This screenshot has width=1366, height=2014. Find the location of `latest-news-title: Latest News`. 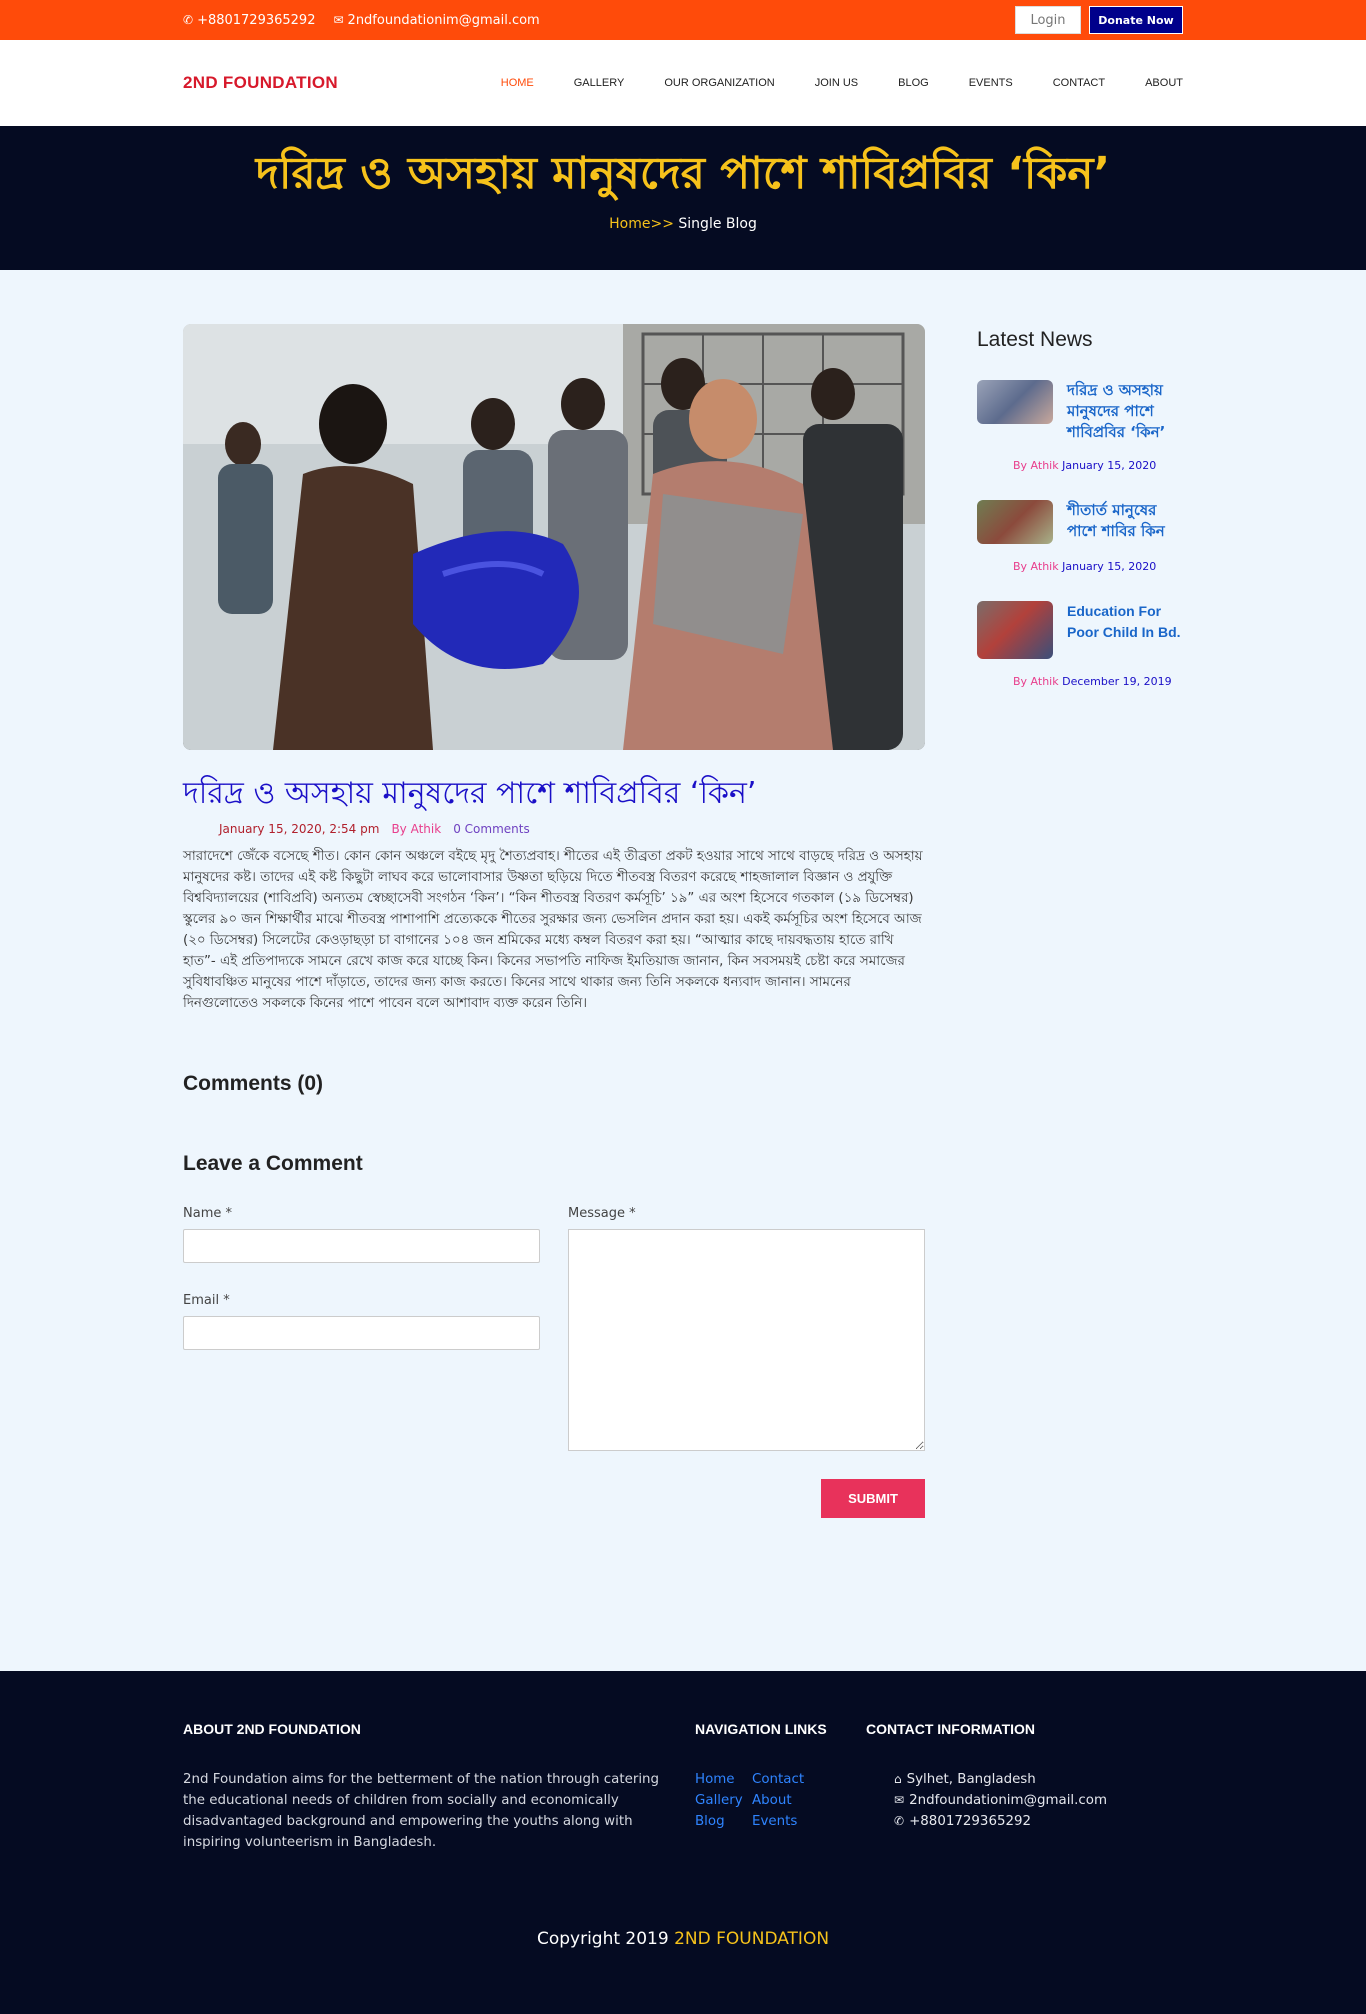

latest-news-title: Latest News is located at coordinates (1035, 339).